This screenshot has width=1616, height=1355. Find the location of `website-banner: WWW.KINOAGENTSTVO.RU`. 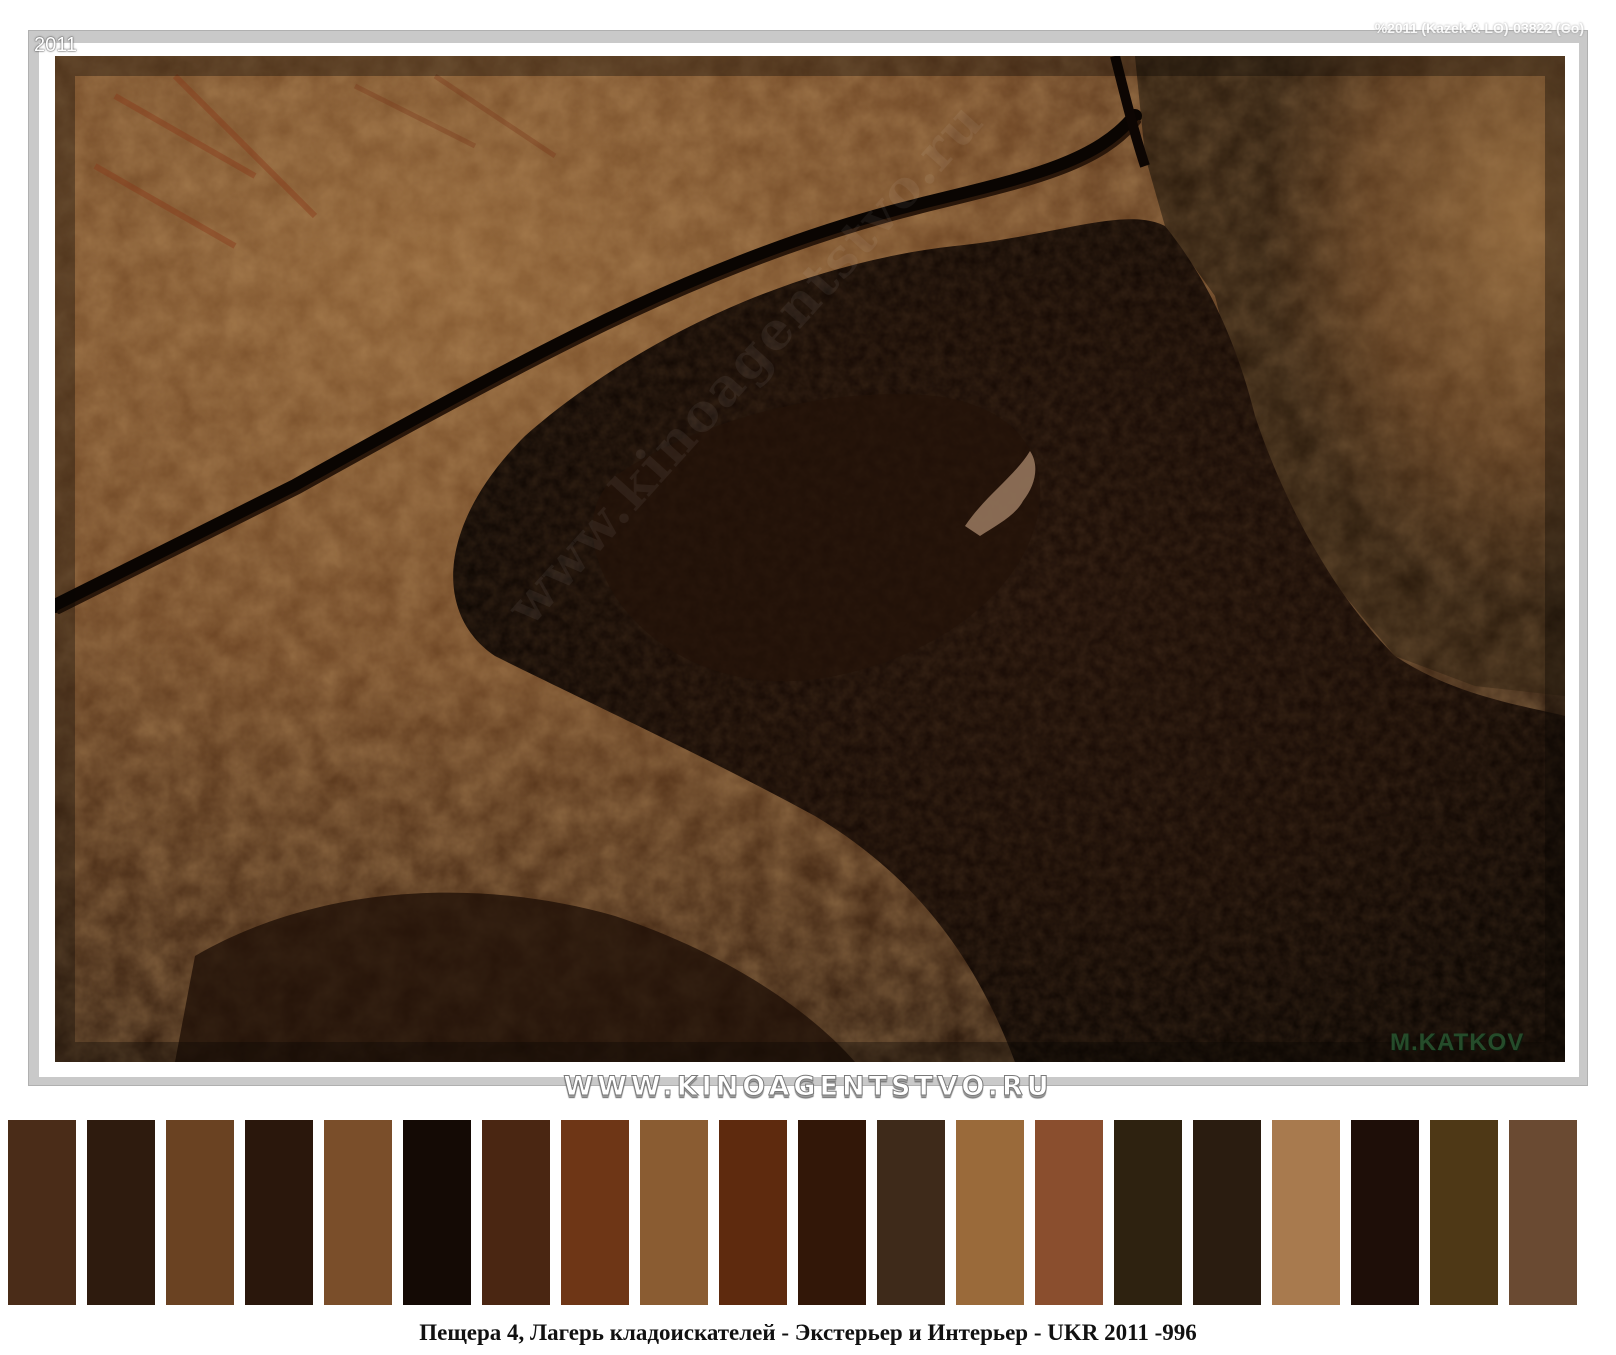

website-banner: WWW.KINOAGENTSTVO.RU is located at coordinates (808, 1087).